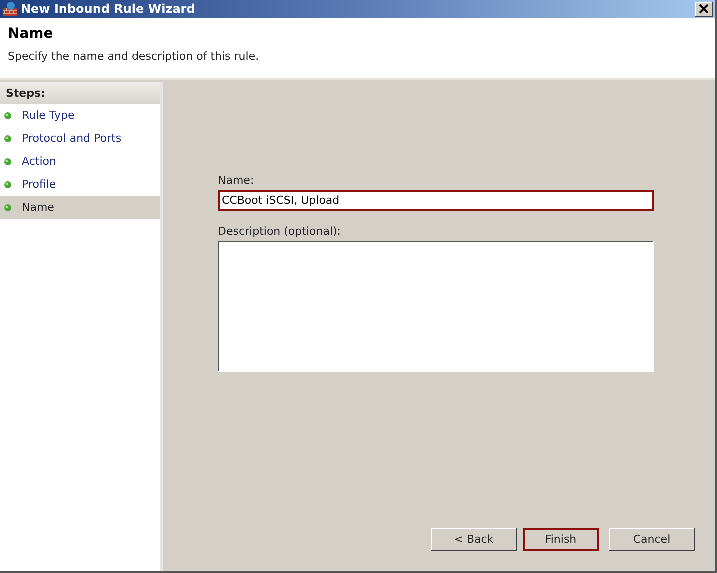  What do you see at coordinates (561, 539) in the screenshot?
I see `wizard-button: Finish` at bounding box center [561, 539].